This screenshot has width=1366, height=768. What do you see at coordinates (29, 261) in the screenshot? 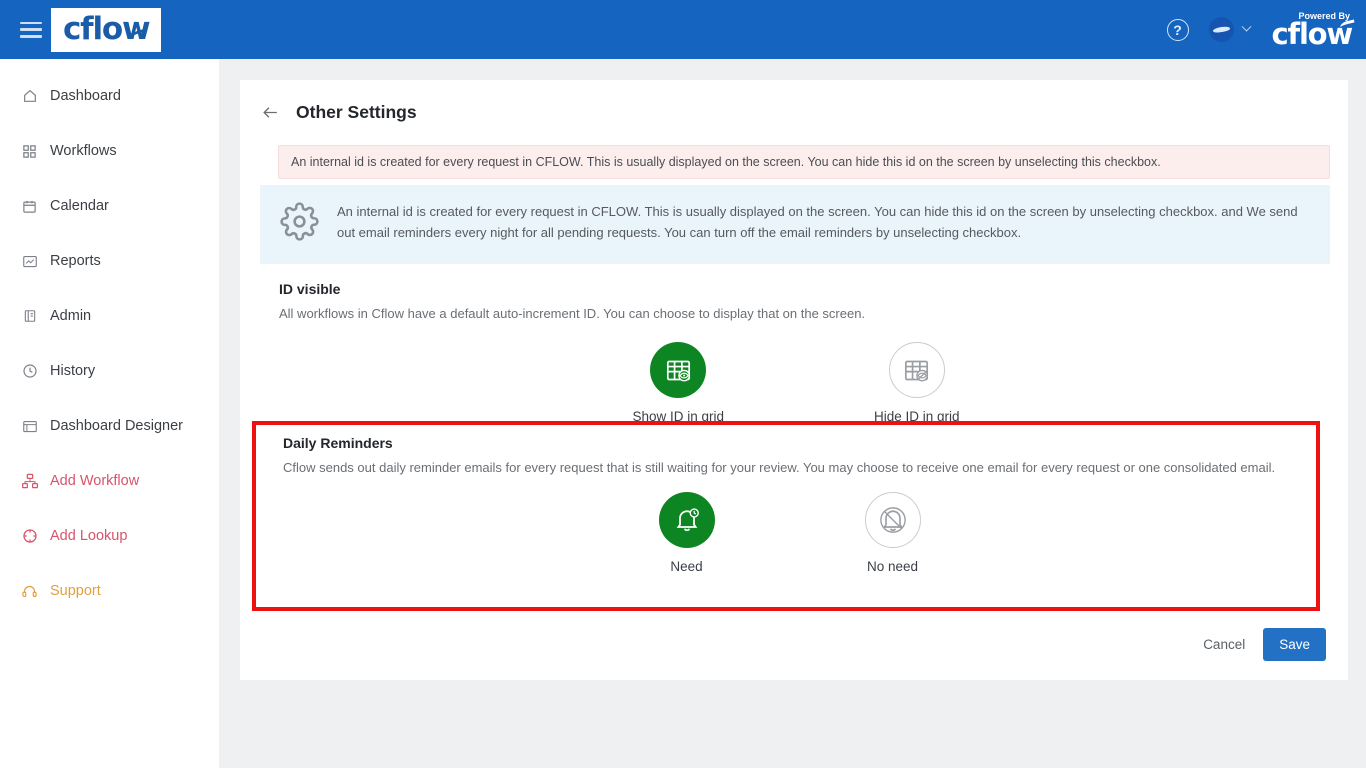
I see `report-icon` at bounding box center [29, 261].